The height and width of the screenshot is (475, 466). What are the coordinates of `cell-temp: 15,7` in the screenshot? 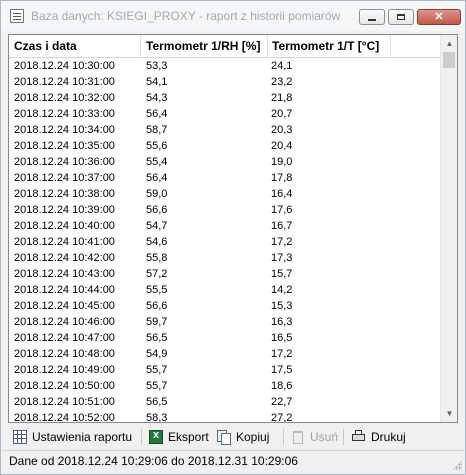 It's located at (282, 274).